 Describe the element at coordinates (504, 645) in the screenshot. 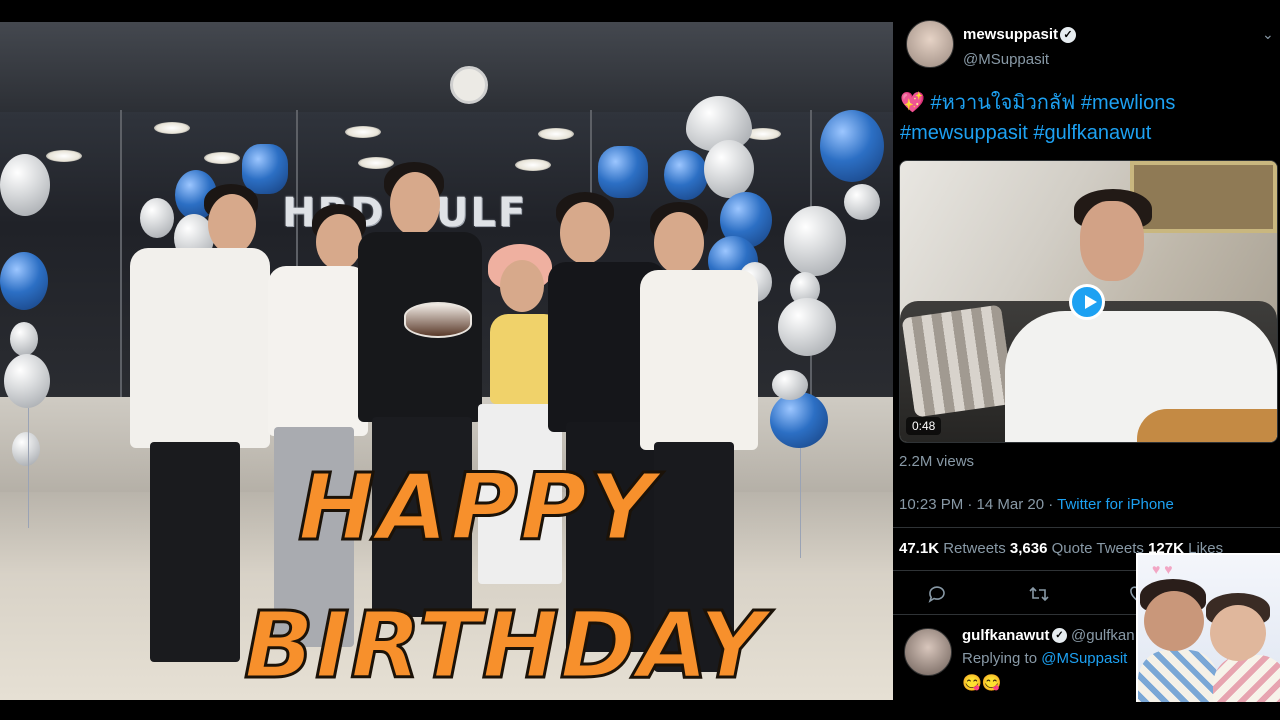

I see `birthday-overlay-text: BIRTHDAY` at that location.